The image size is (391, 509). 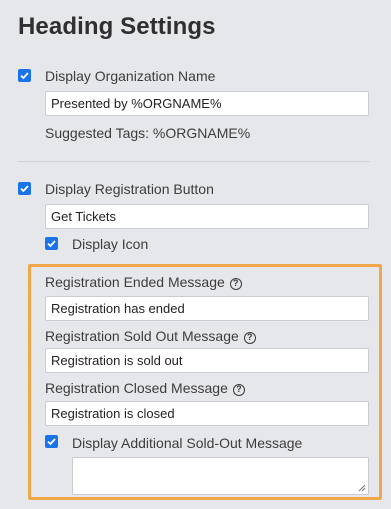 I want to click on display-additional-sold-out-label: Display Additional Sold-Out Message, so click(x=187, y=443).